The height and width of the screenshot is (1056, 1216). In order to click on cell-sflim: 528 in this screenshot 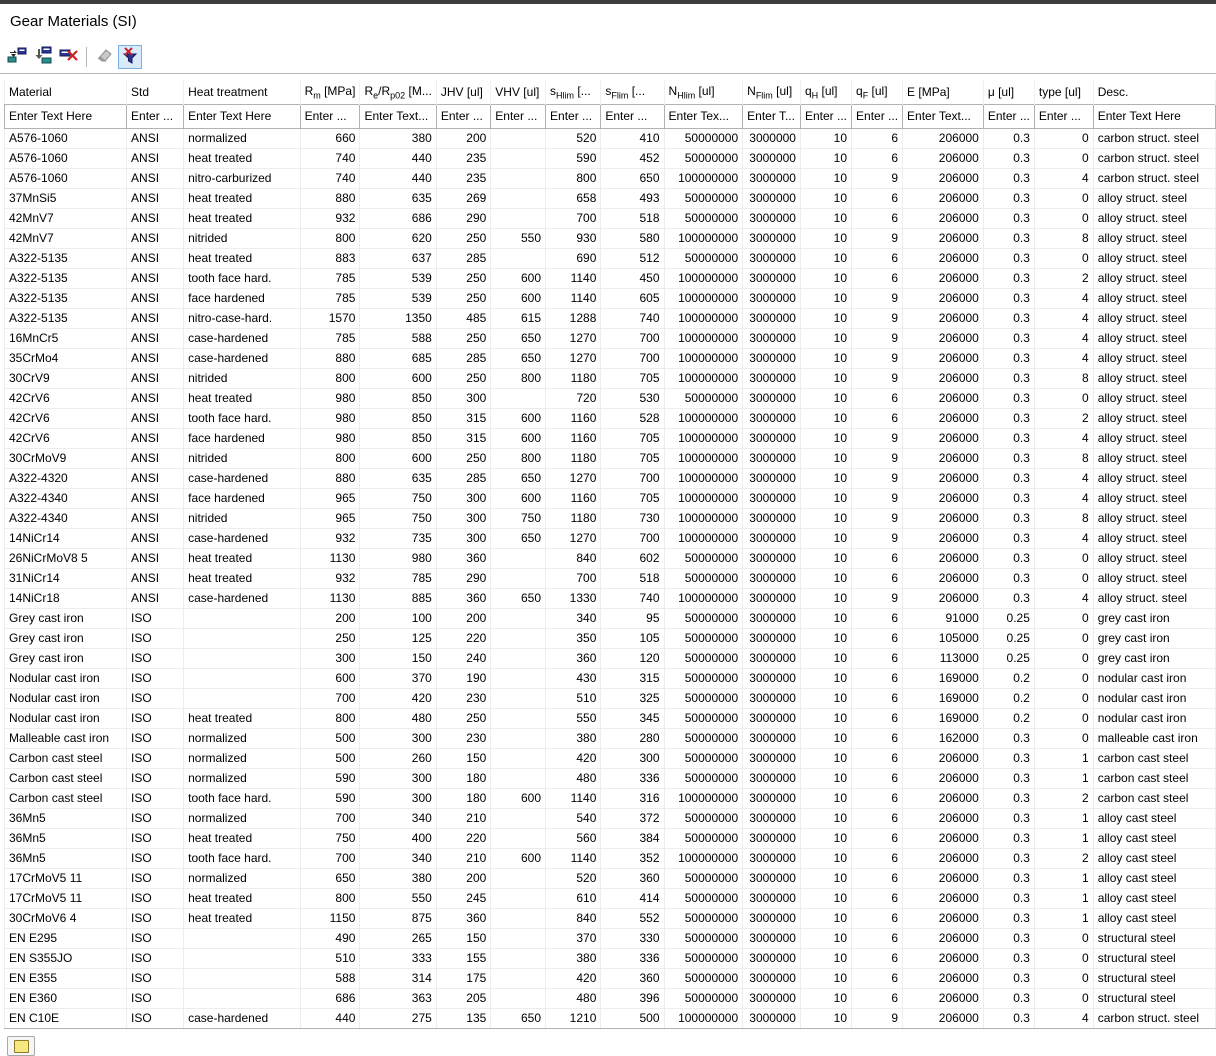, I will do `click(632, 418)`.